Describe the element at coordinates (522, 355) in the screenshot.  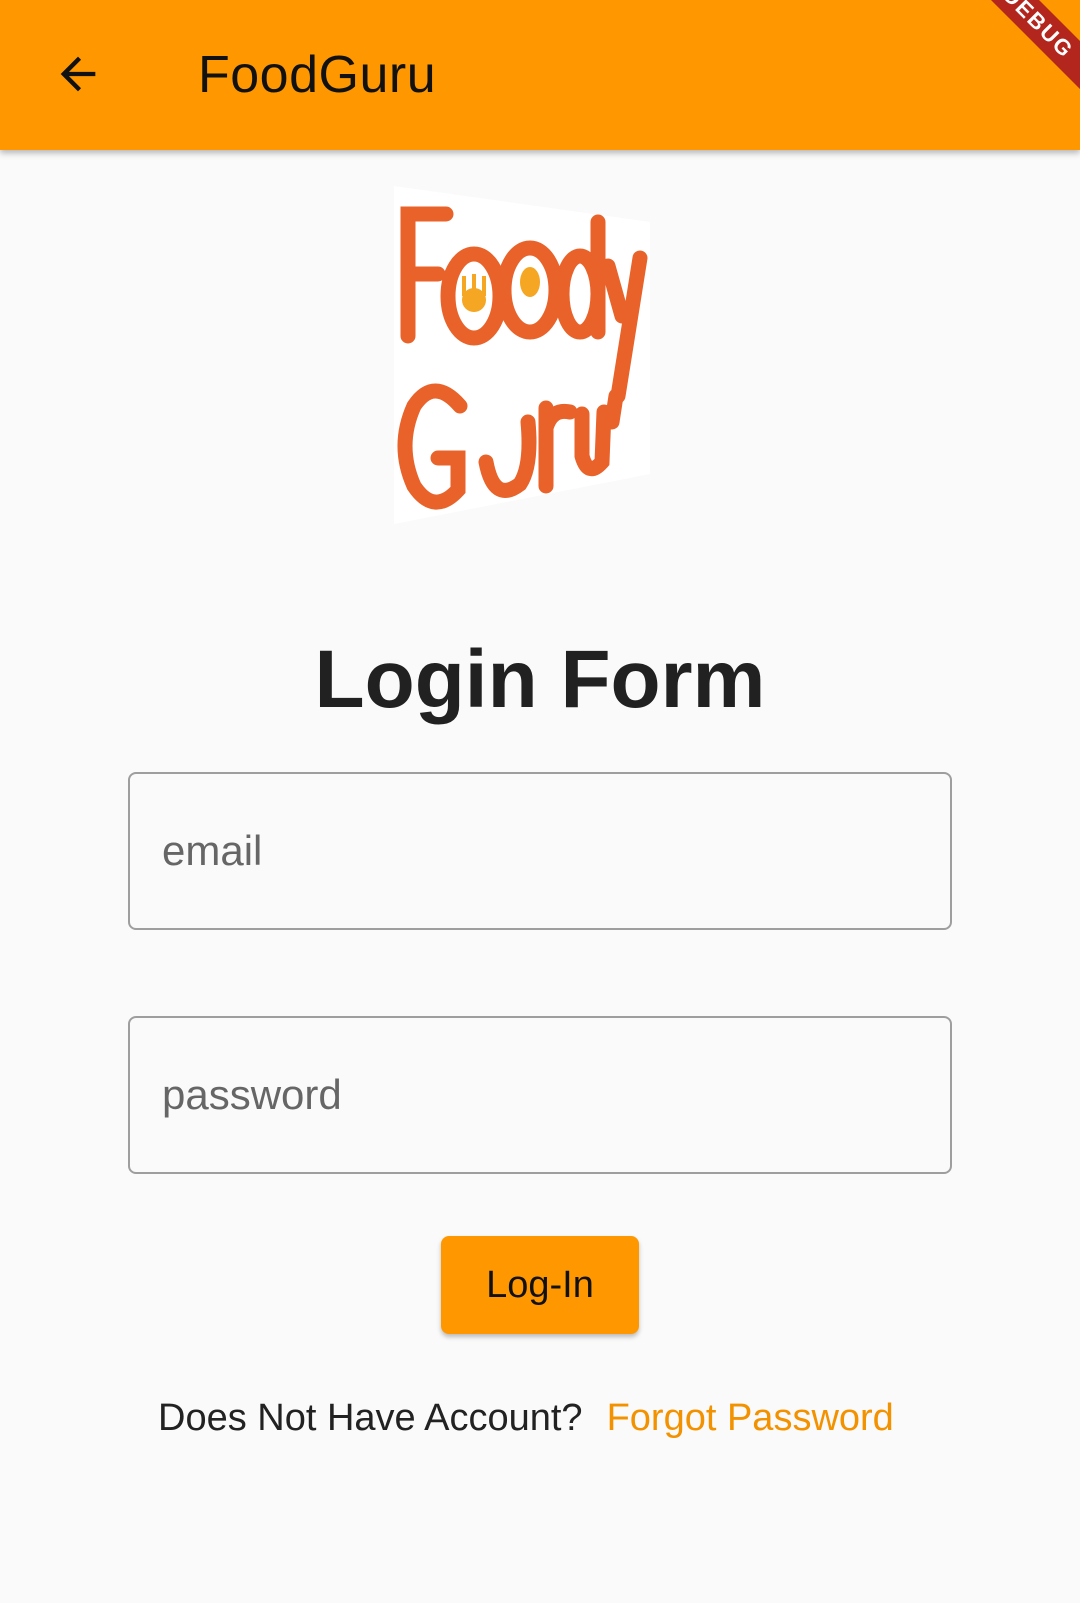
I see `foody-guru-logo` at that location.